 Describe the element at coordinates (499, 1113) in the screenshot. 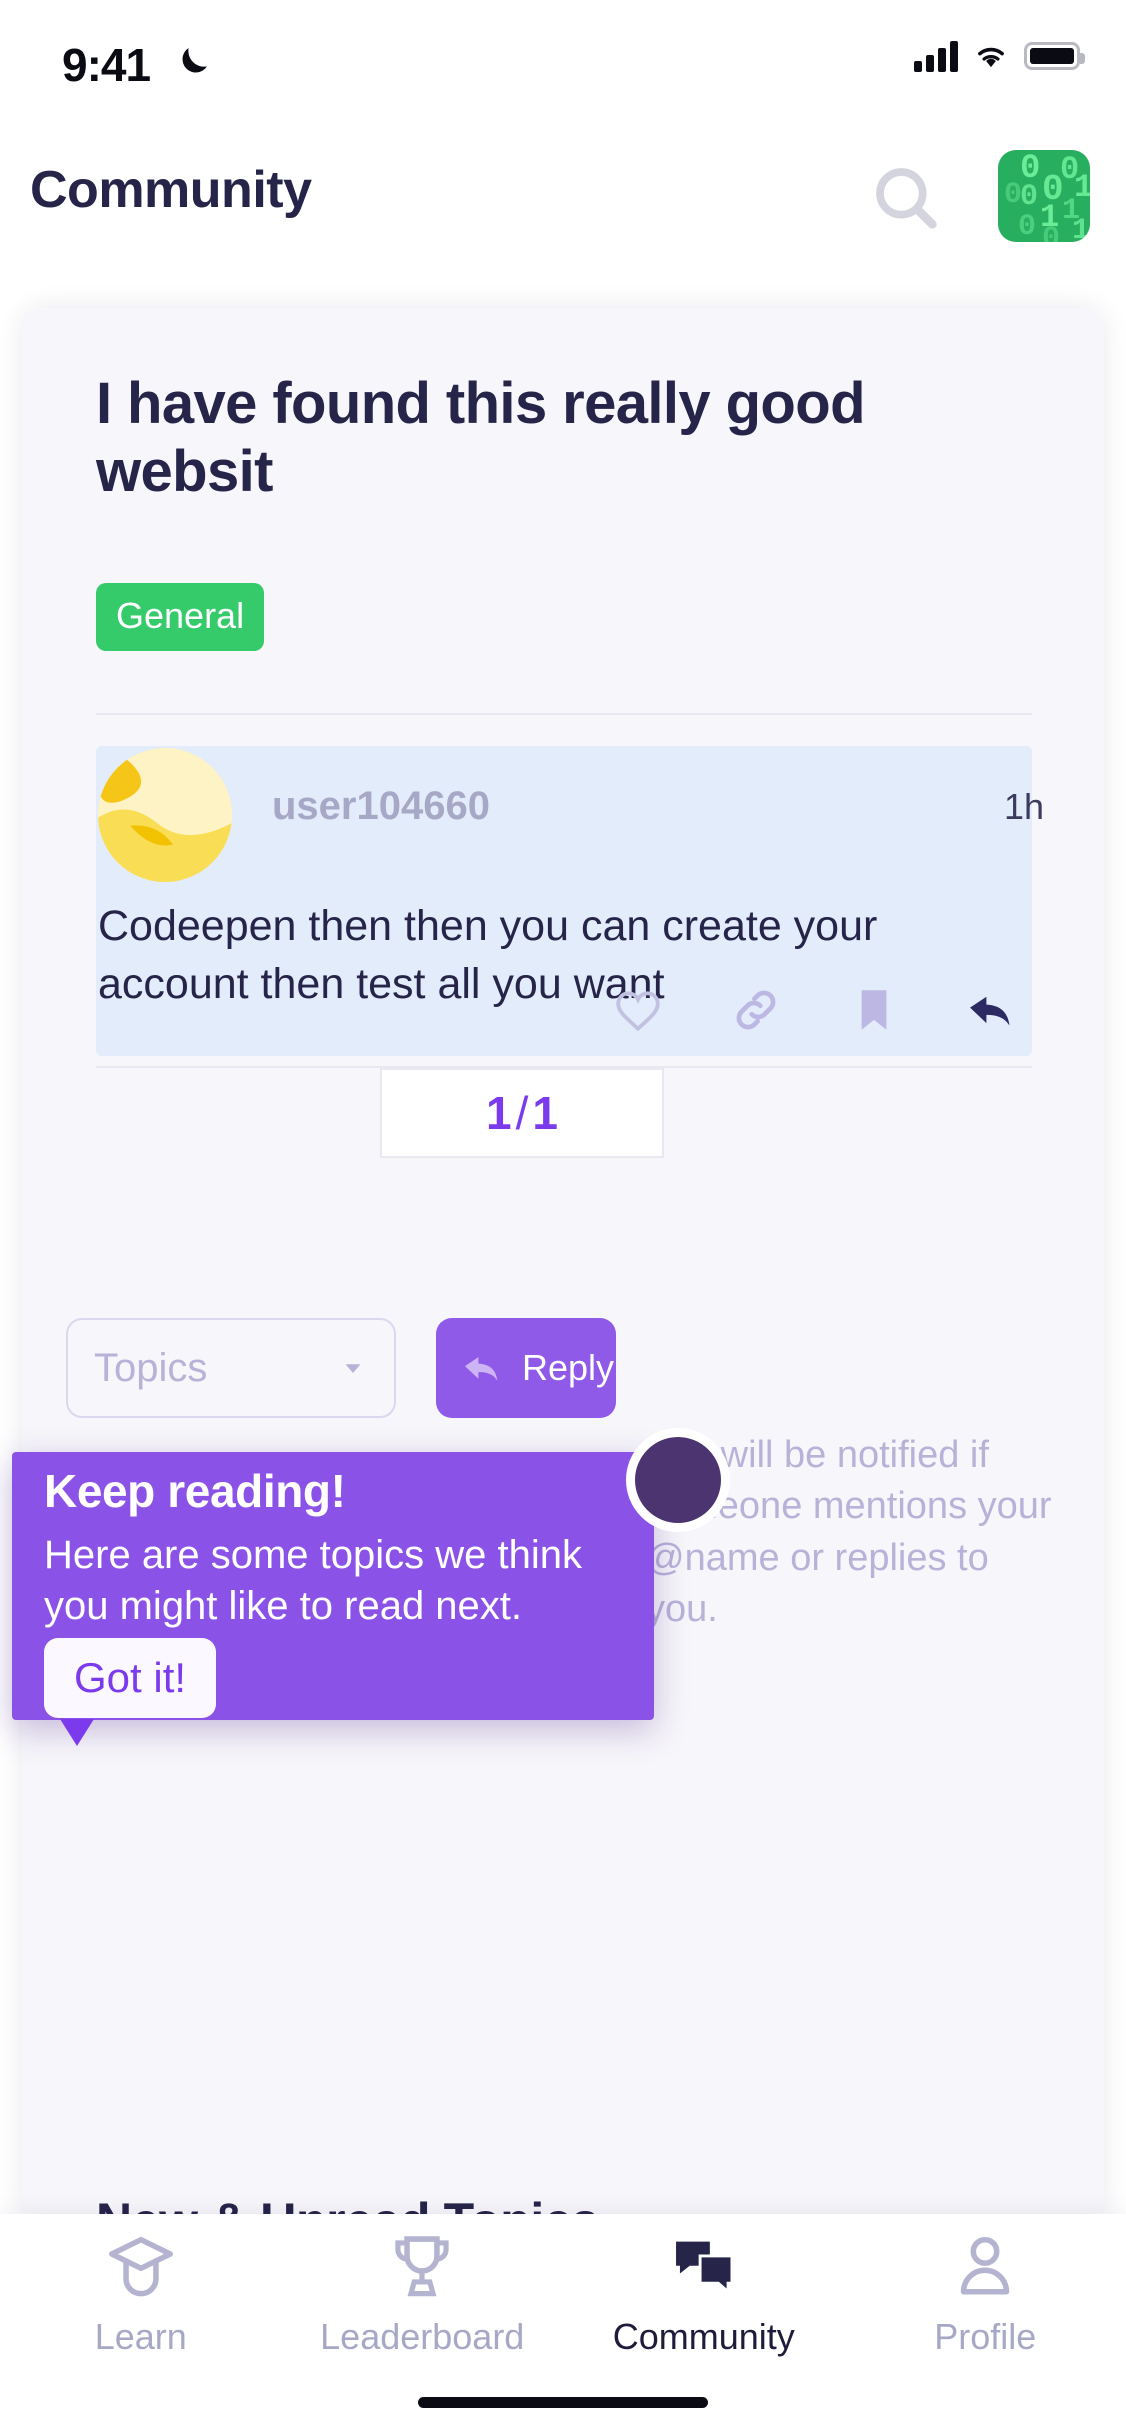

I see `pagination-current: 1` at that location.